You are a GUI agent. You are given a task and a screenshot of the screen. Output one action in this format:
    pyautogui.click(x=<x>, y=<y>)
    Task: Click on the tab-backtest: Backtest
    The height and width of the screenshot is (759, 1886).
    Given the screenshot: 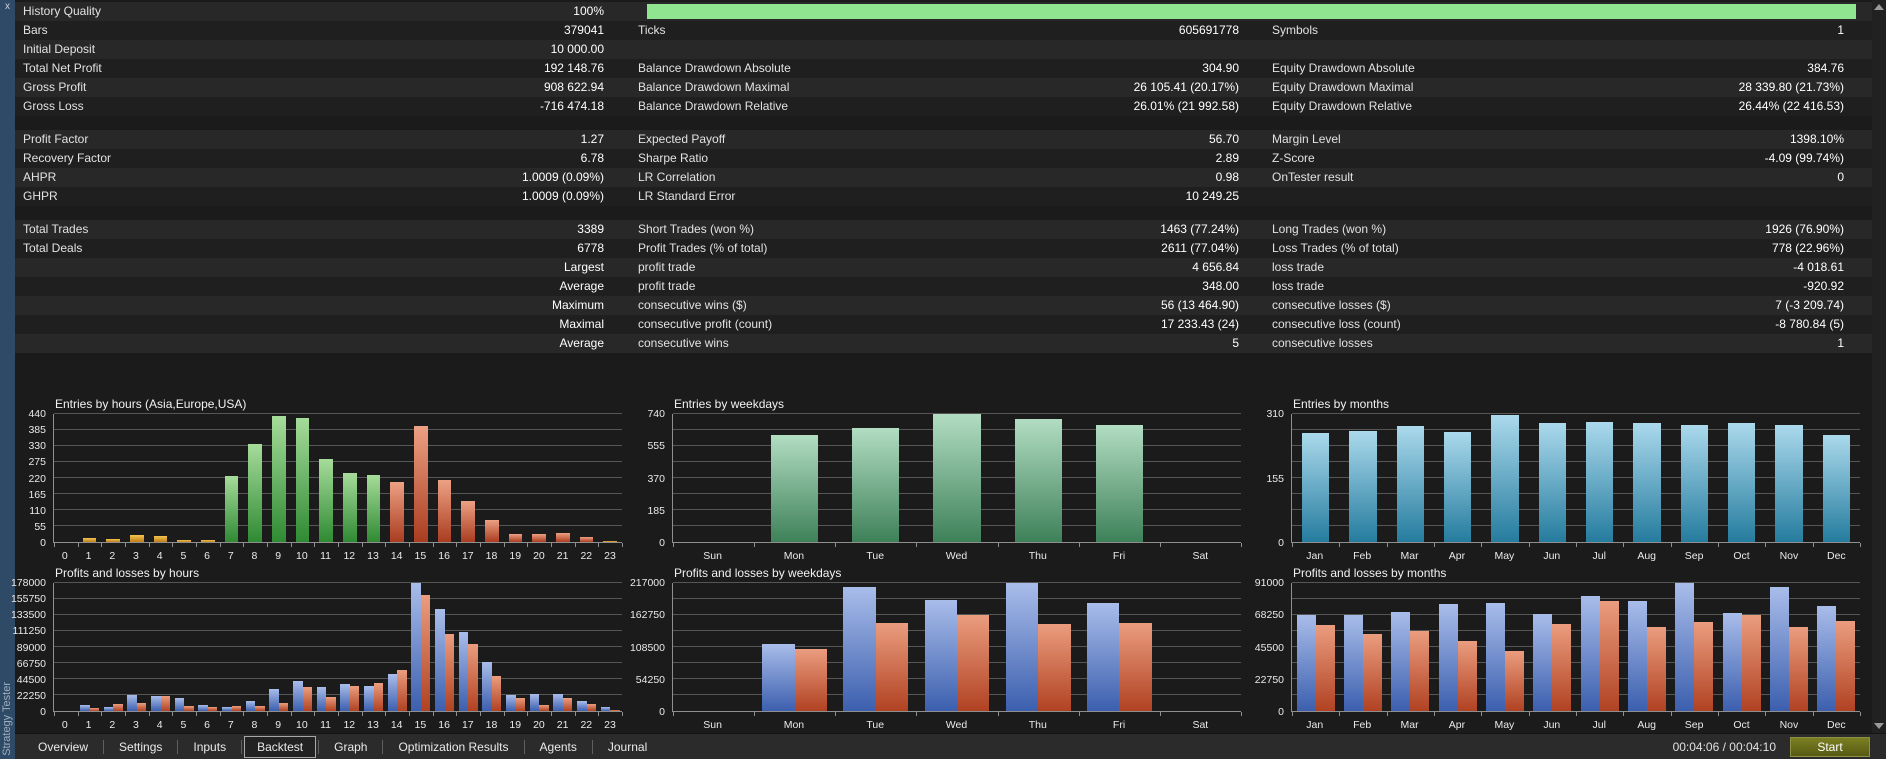 What is the action you would take?
    pyautogui.click(x=280, y=746)
    